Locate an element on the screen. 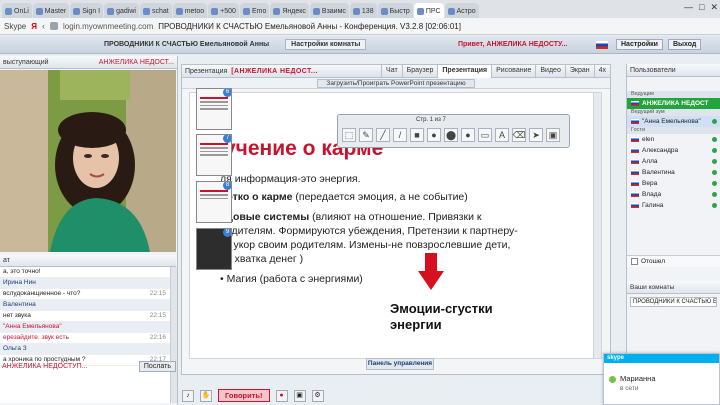 This screenshot has width=720, height=405. russian-flag-icon is located at coordinates (602, 45).